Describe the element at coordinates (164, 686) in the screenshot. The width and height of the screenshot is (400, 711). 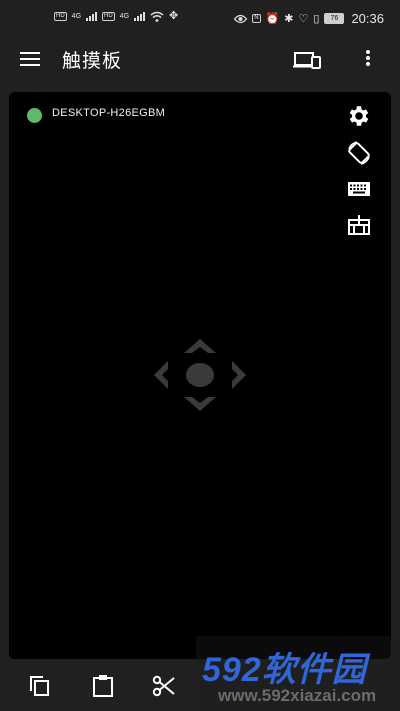
I see `cut-icon` at that location.